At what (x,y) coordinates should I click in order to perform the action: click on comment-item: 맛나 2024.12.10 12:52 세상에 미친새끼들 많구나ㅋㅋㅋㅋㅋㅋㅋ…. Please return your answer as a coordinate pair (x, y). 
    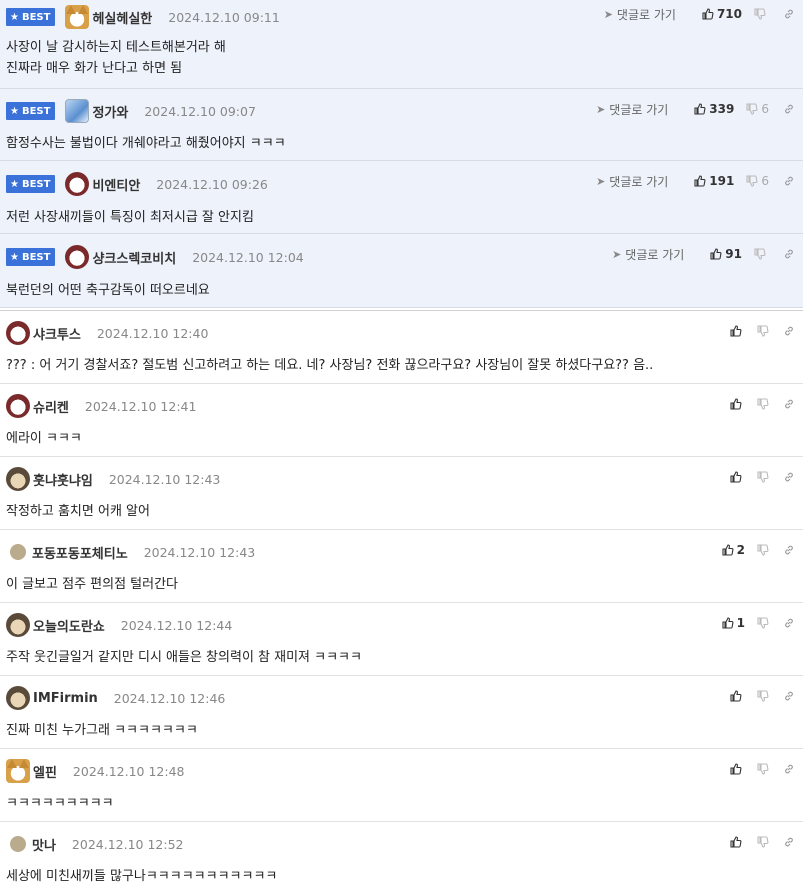
    Looking at the image, I should click on (401, 858).